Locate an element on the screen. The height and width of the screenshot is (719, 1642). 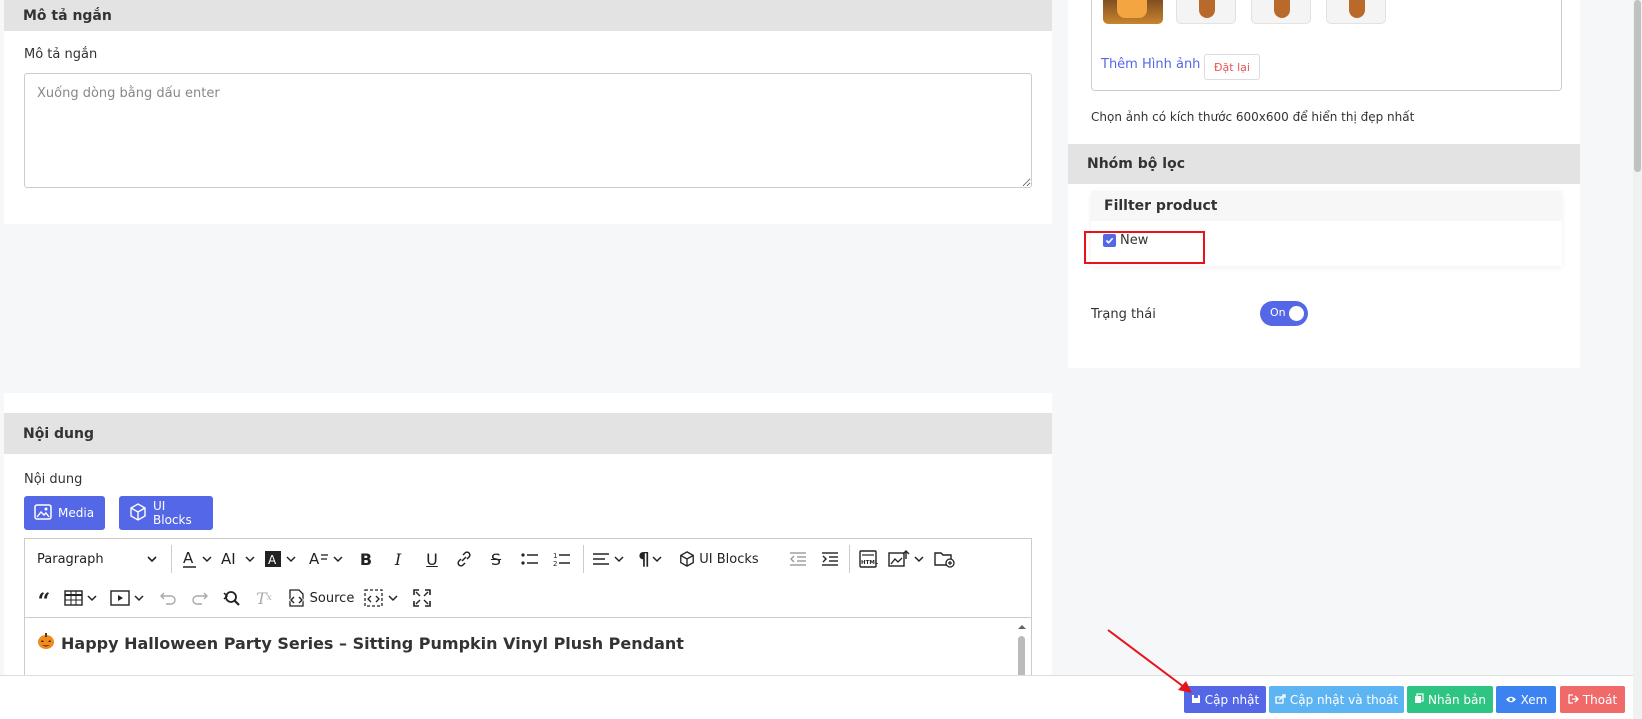
paragraph-icon: ¶ is located at coordinates (651, 559).